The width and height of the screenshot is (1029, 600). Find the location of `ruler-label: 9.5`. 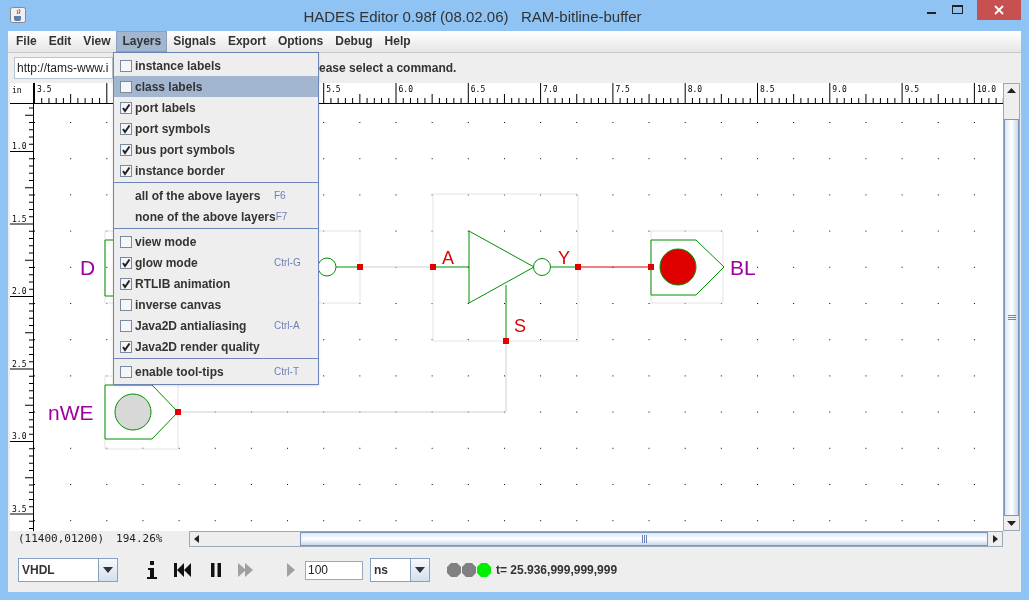

ruler-label: 9.5 is located at coordinates (912, 89).